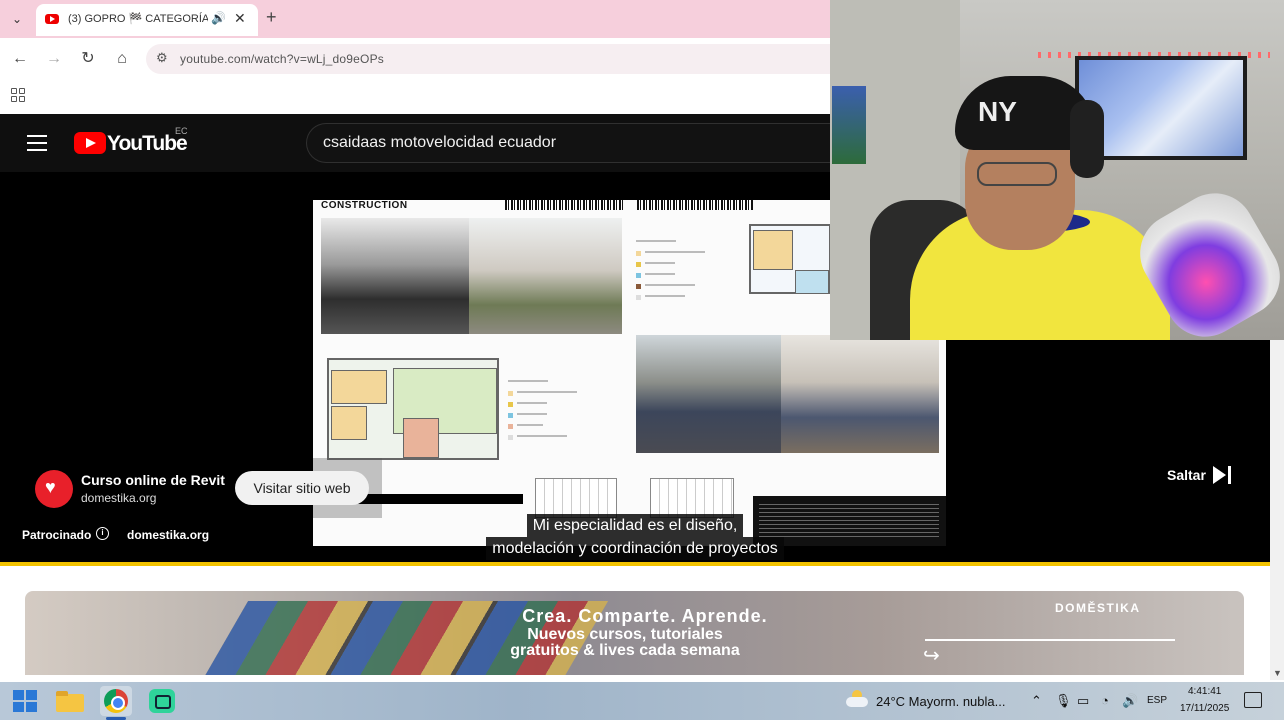 This screenshot has width=1284, height=720. Describe the element at coordinates (395, 276) in the screenshot. I see `house-photo-old` at that location.